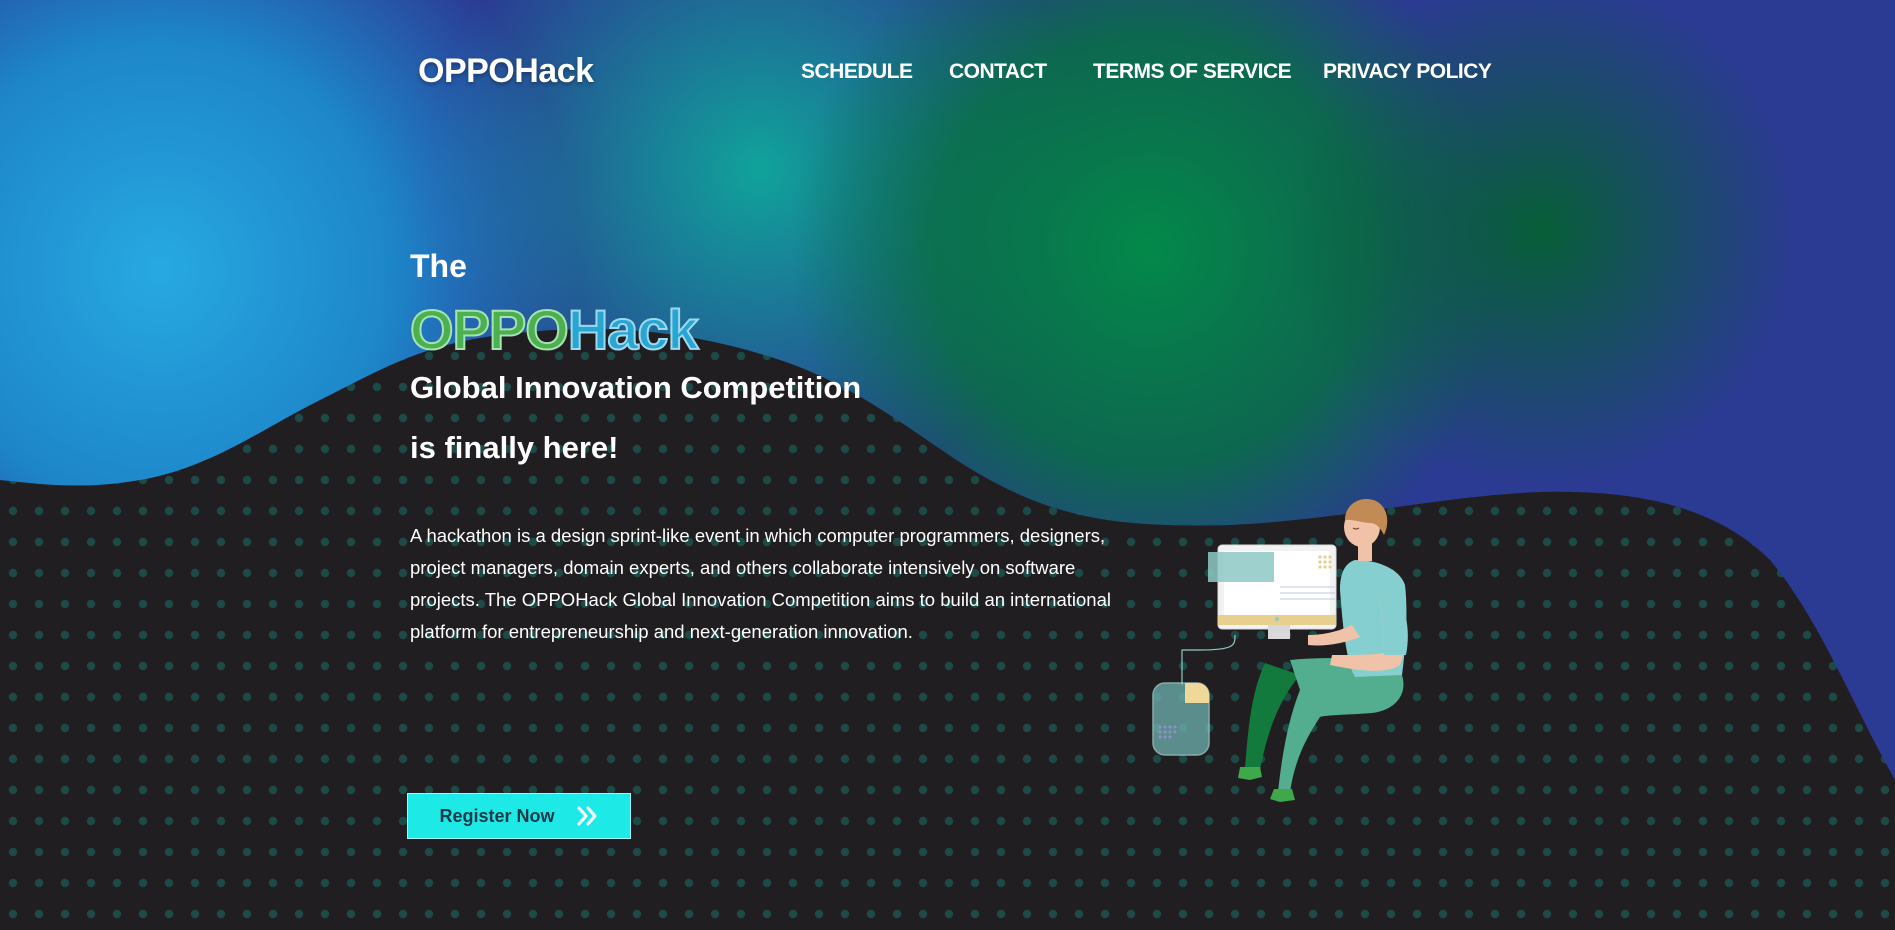 The width and height of the screenshot is (1895, 930). What do you see at coordinates (1280, 650) in the screenshot?
I see `person-at-computer-illustration` at bounding box center [1280, 650].